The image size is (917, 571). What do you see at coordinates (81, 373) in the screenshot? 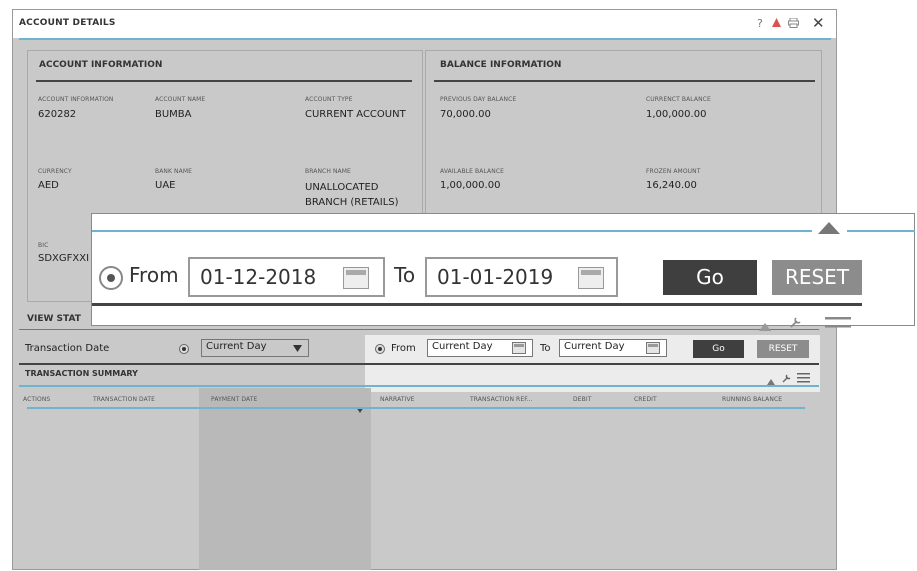
I see `transaction-summary-title: TRANSACTION SUMMARY` at bounding box center [81, 373].